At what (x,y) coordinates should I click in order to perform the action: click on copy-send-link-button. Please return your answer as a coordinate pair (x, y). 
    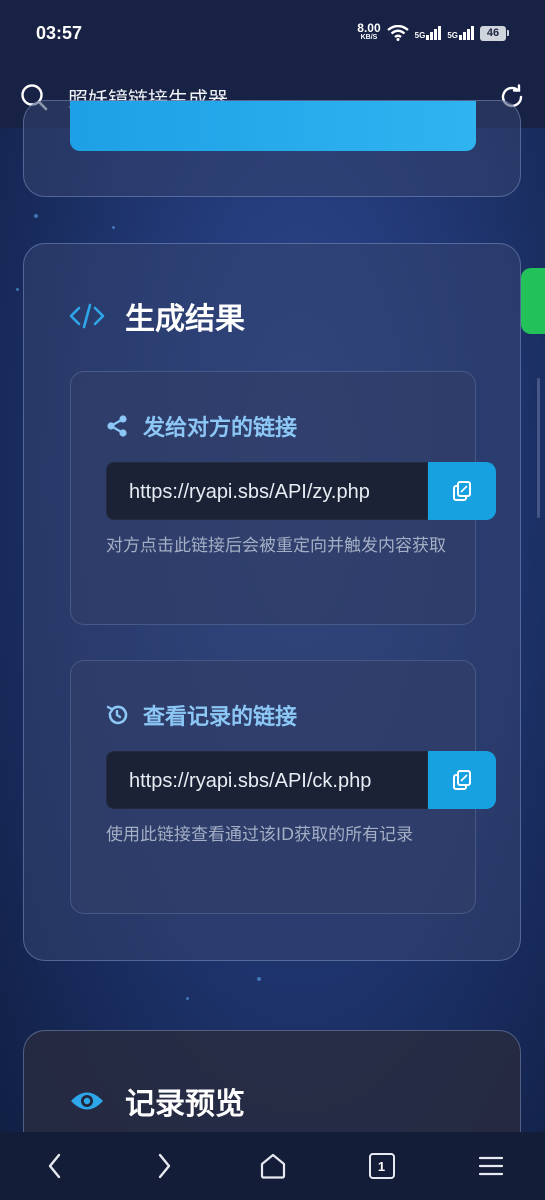
    Looking at the image, I should click on (462, 491).